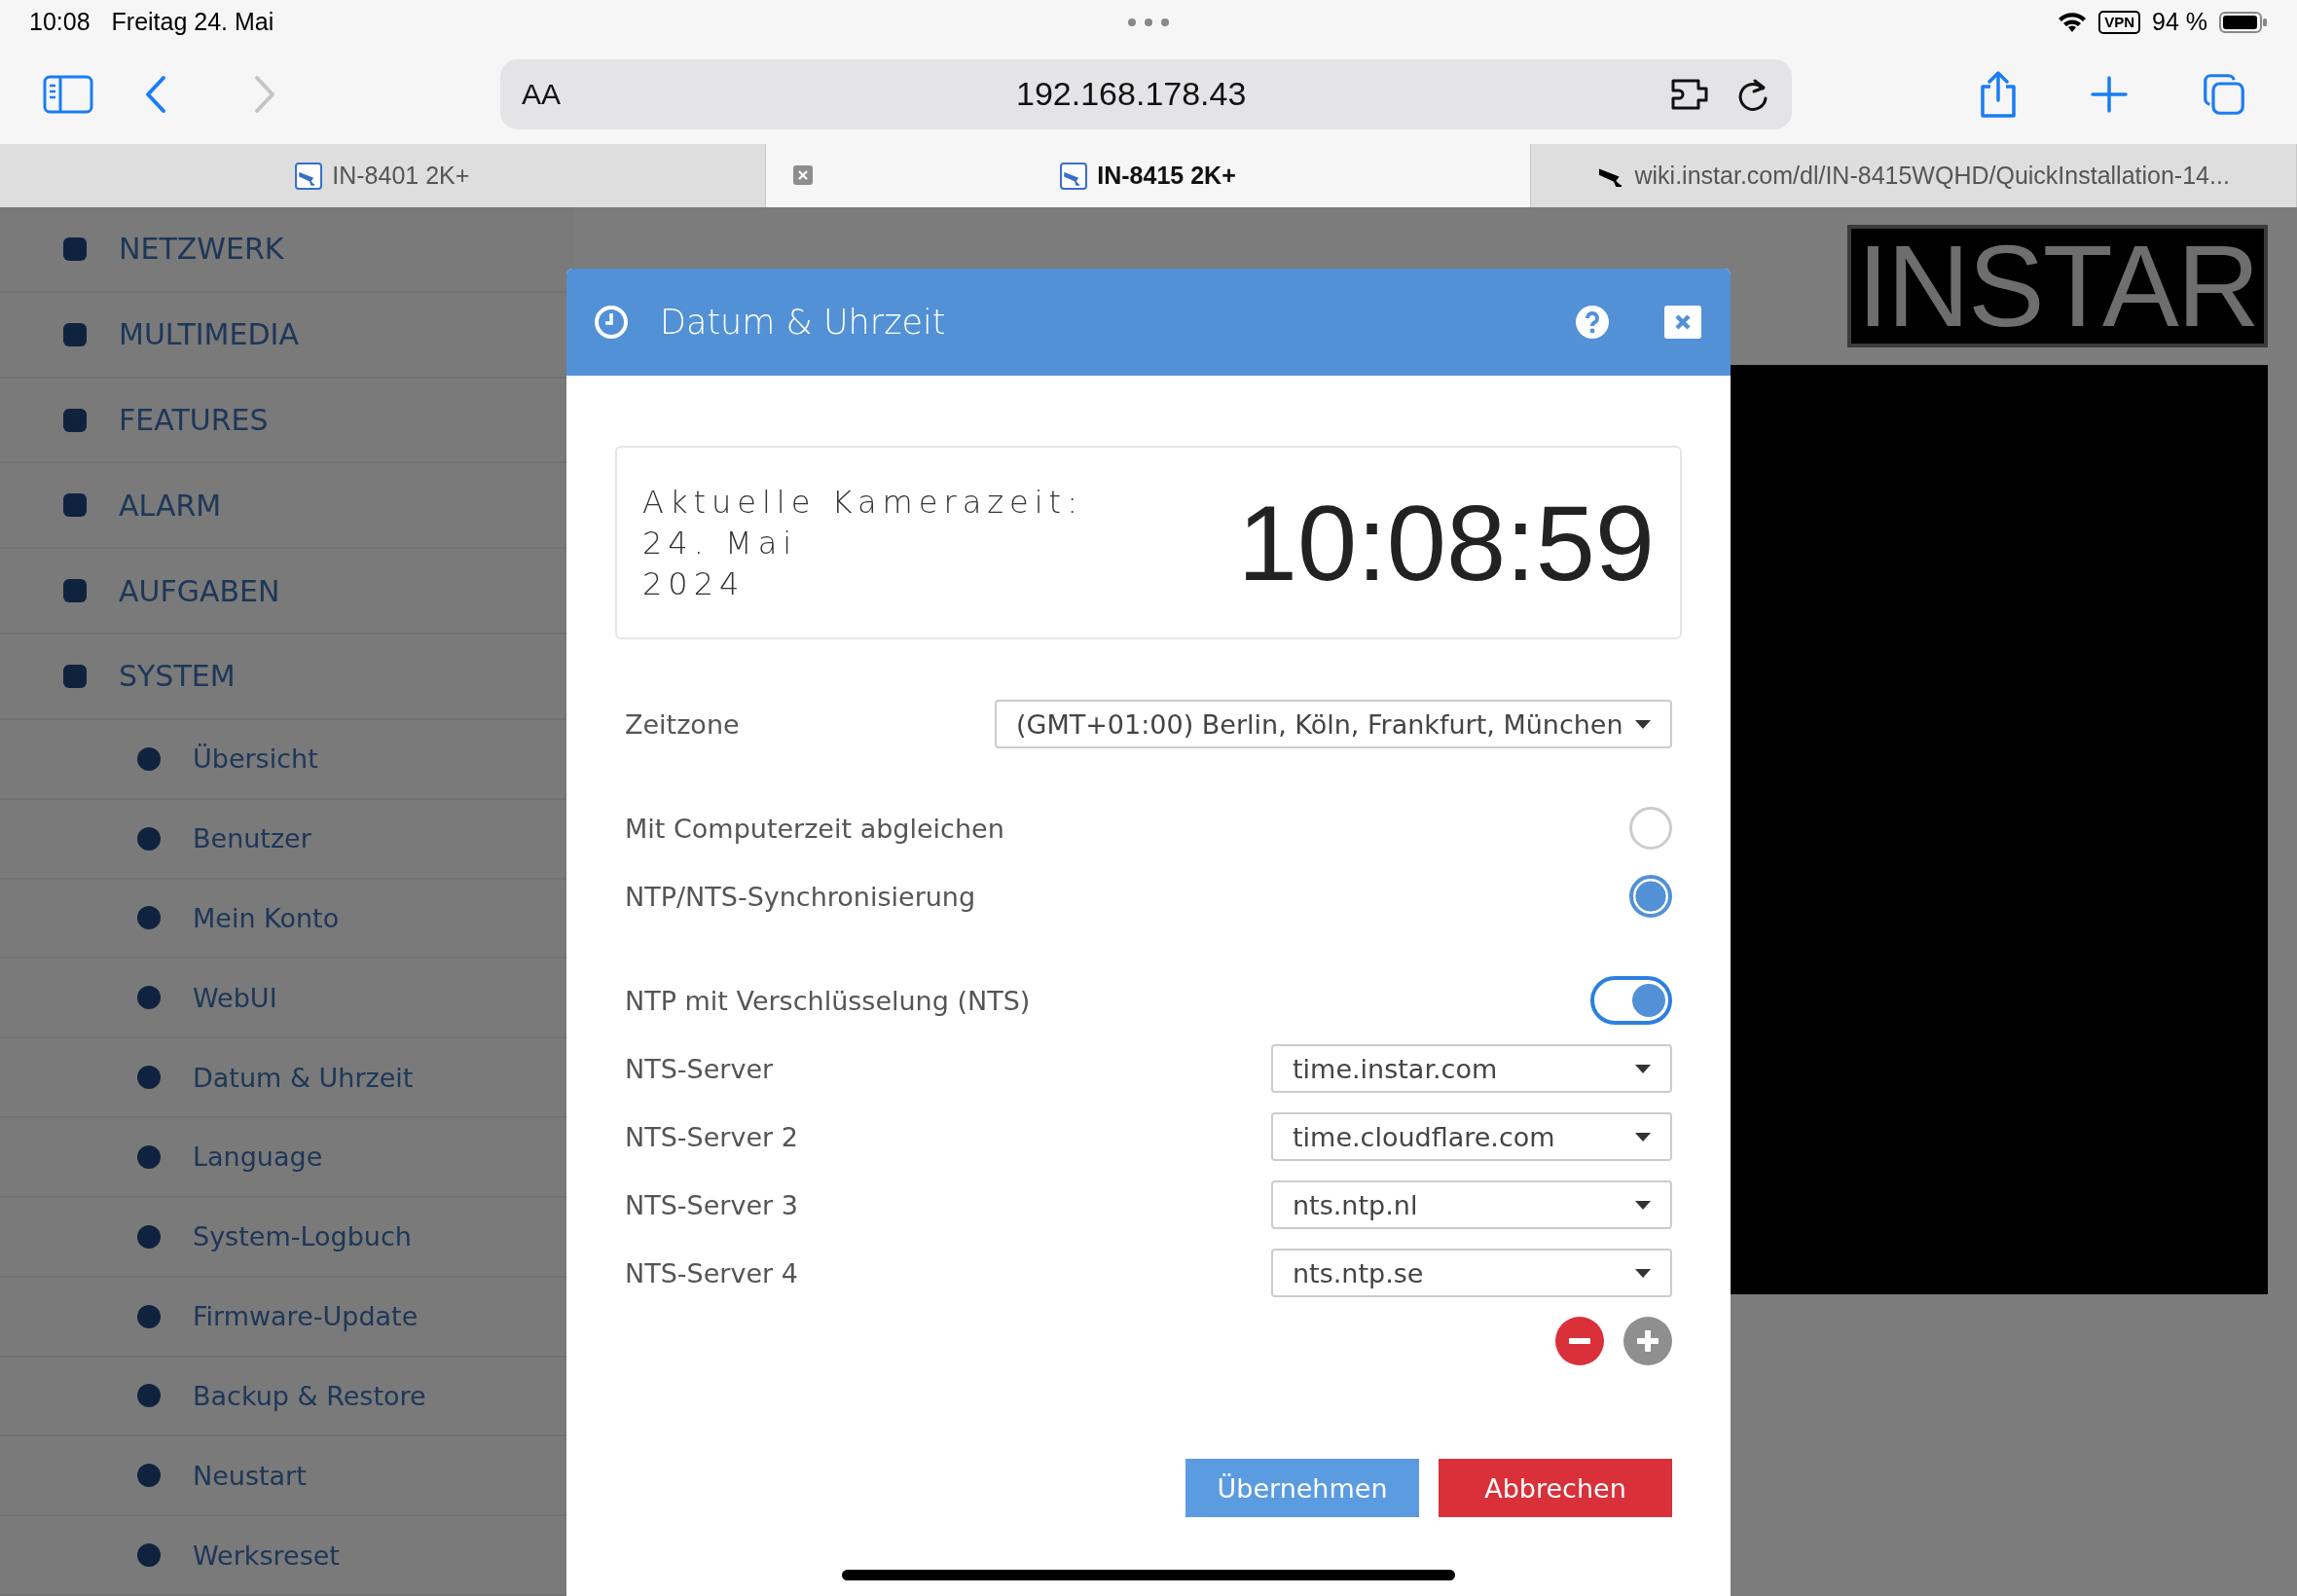 This screenshot has width=2297, height=1596. Describe the element at coordinates (711, 1137) in the screenshot. I see `field-label: NTS-Server 2` at that location.